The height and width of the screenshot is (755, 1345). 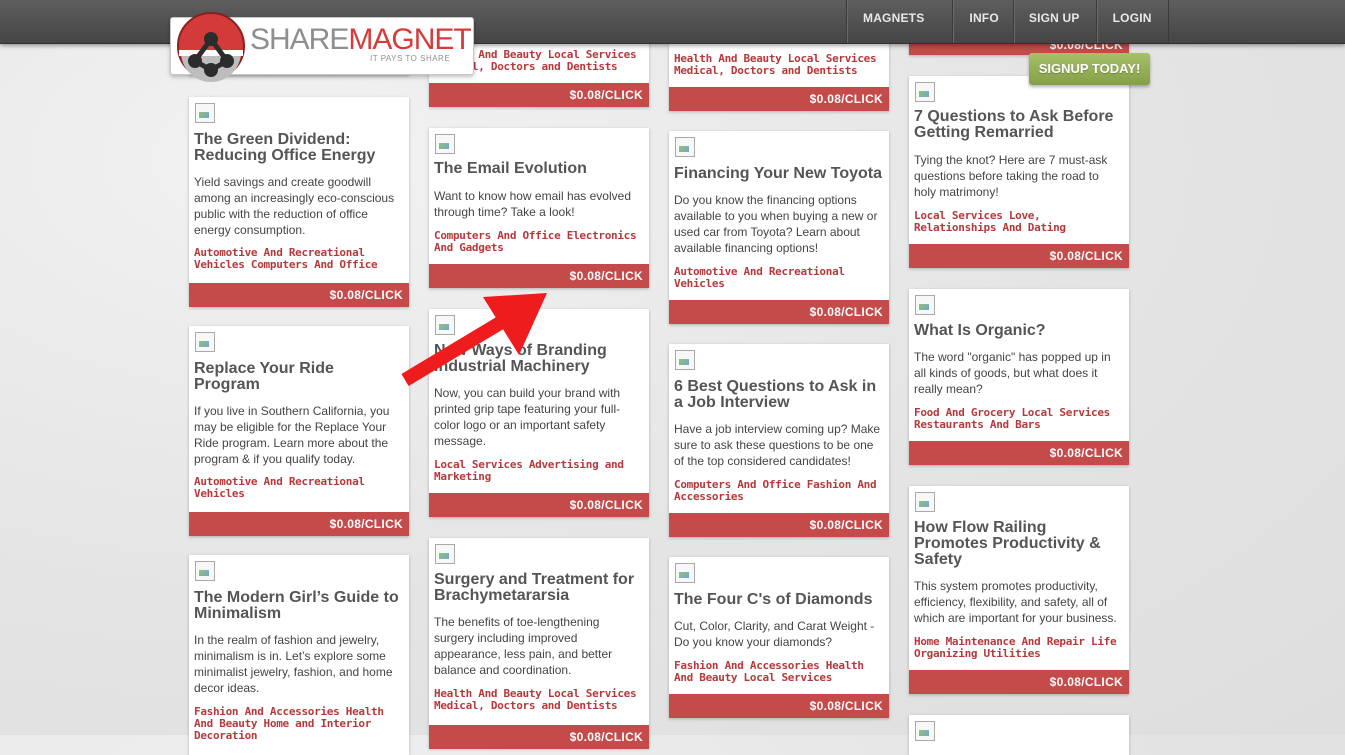 I want to click on nav-login: LOGIN, so click(x=1132, y=21).